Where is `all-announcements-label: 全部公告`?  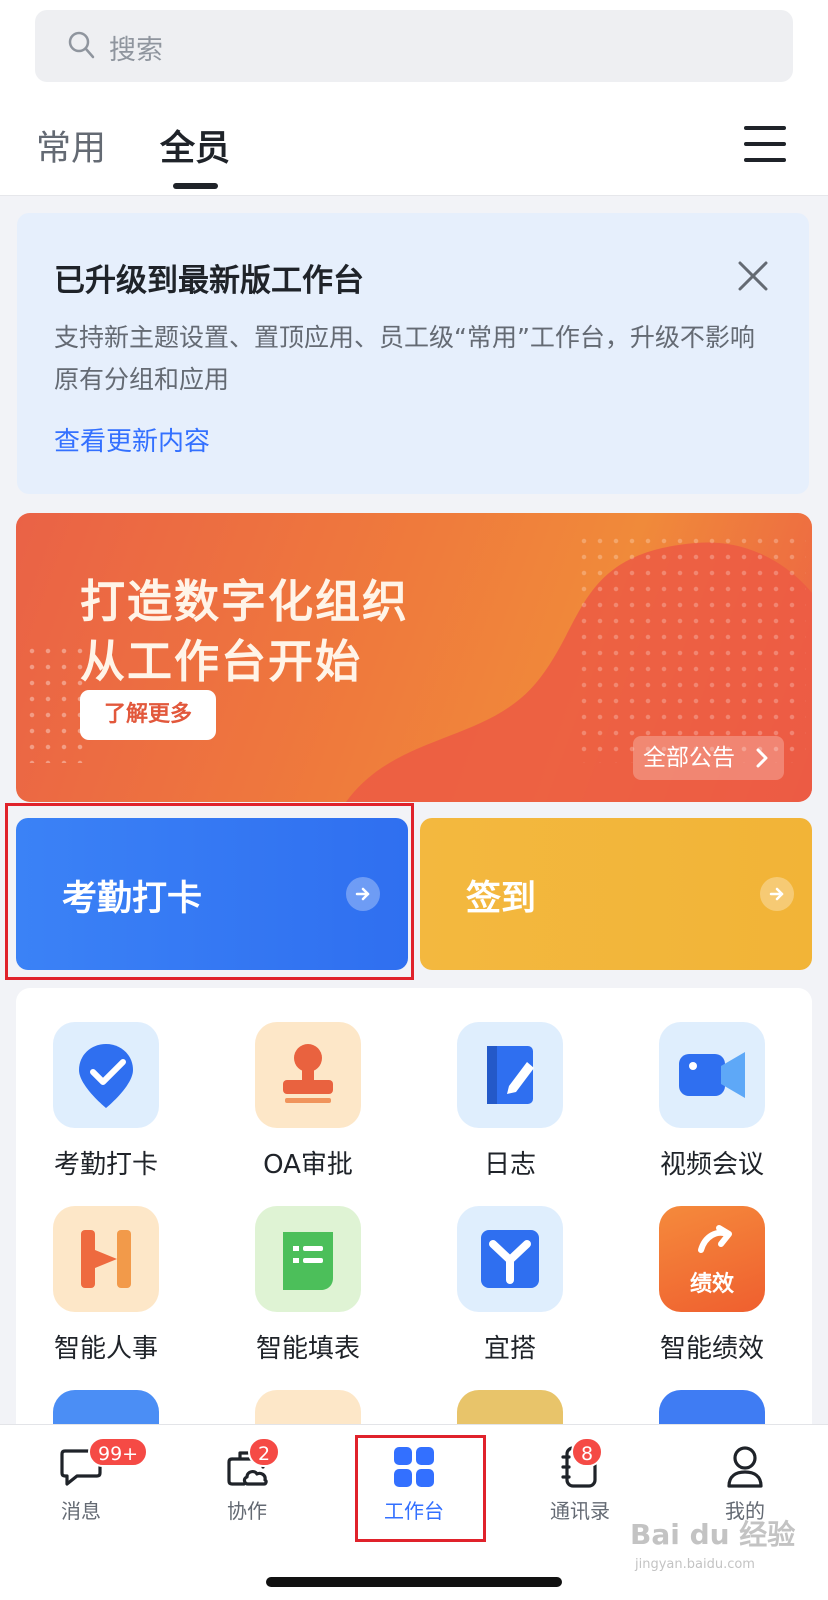
all-announcements-label: 全部公告 is located at coordinates (689, 758).